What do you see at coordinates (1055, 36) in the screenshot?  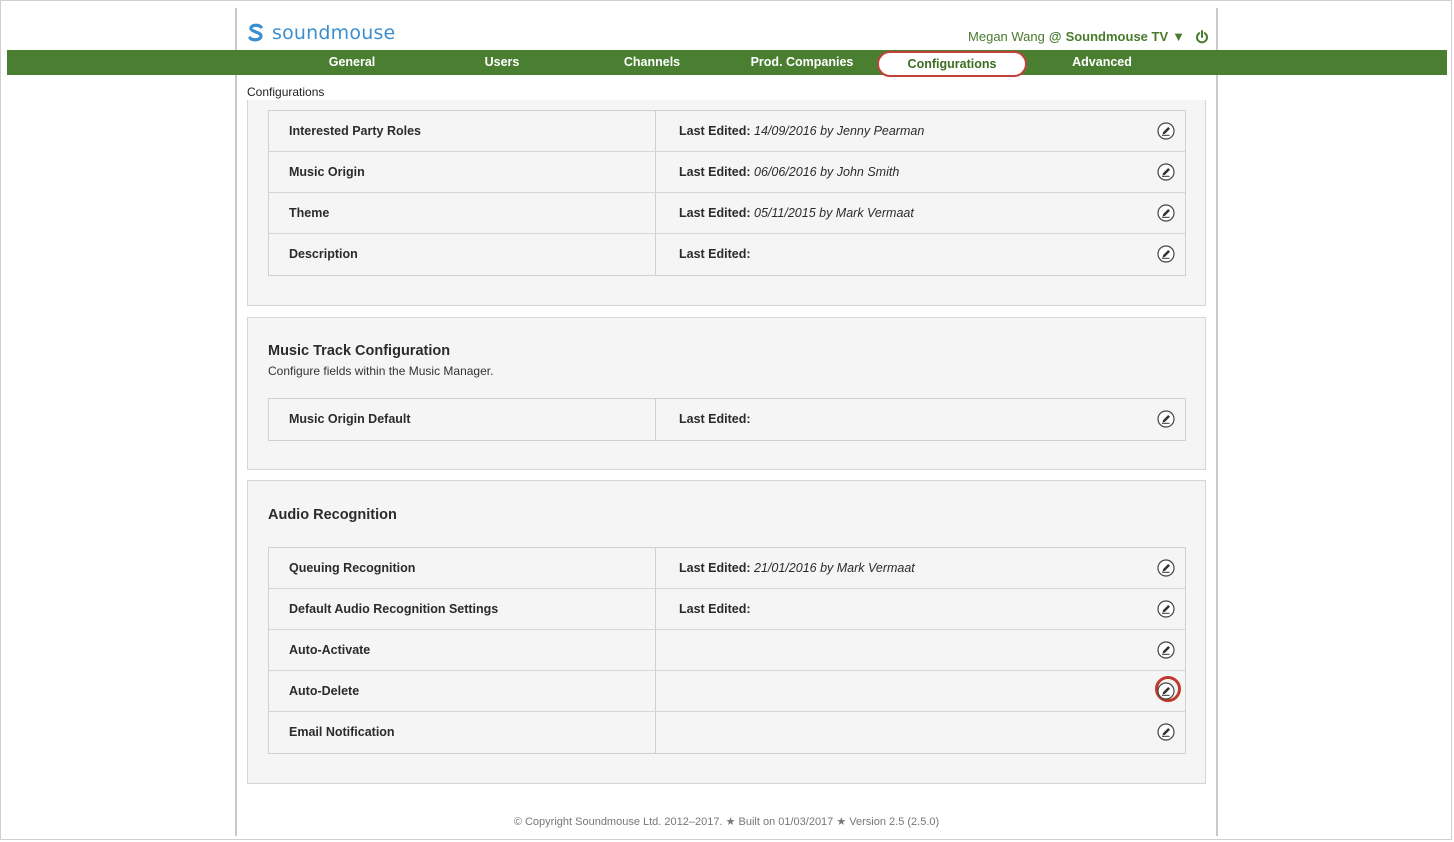 I see `user-at: @` at bounding box center [1055, 36].